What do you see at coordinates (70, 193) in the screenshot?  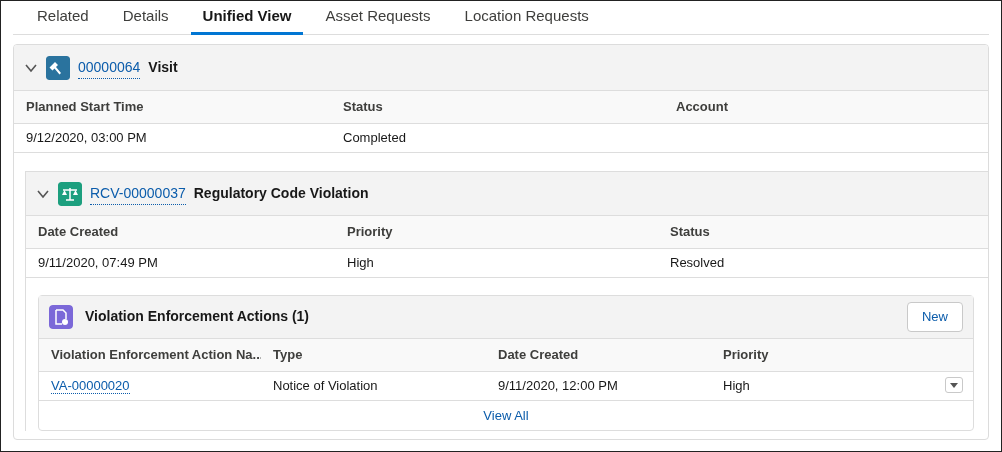 I see `scale-icon` at bounding box center [70, 193].